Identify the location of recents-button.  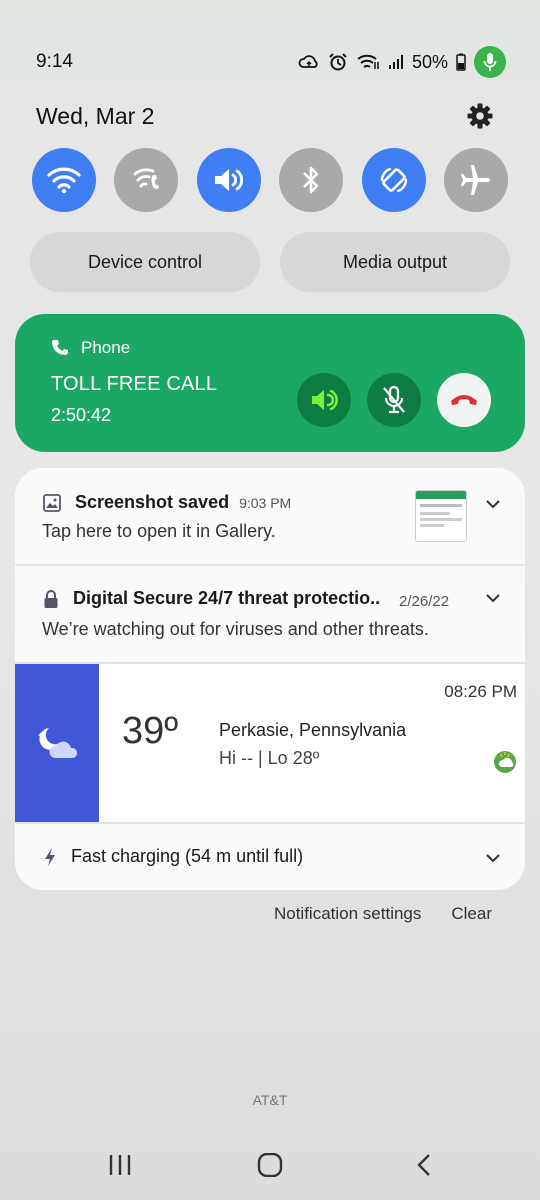
(120, 1165).